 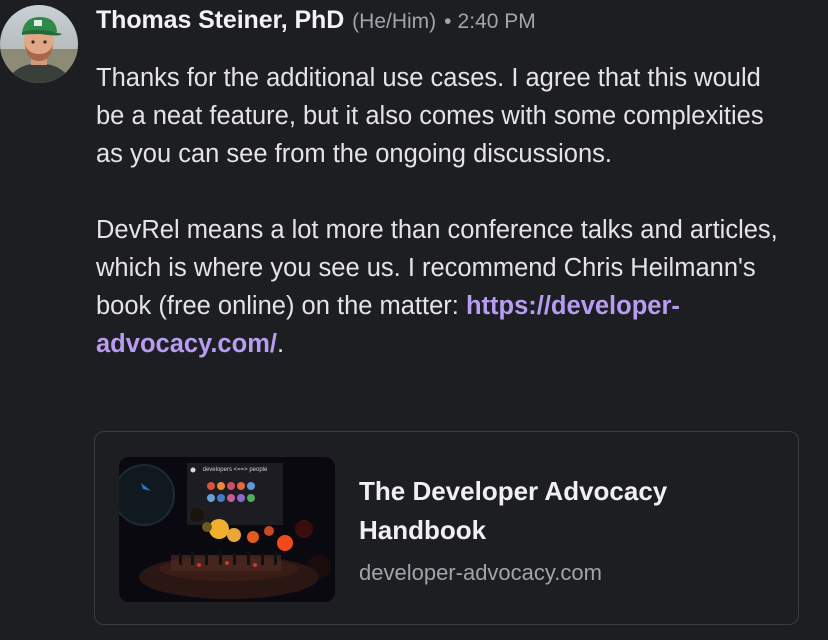 What do you see at coordinates (39, 44) in the screenshot?
I see `author-avatar` at bounding box center [39, 44].